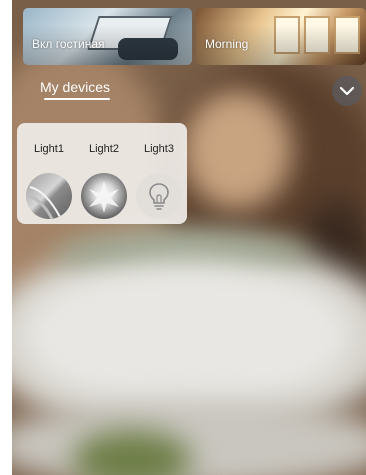  What do you see at coordinates (281, 36) in the screenshot?
I see `scene-card-morning: Morning` at bounding box center [281, 36].